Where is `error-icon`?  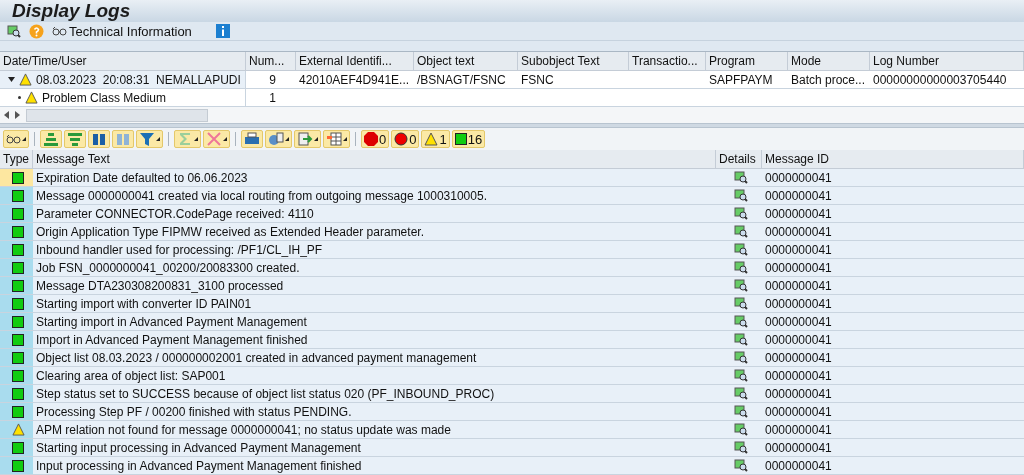 error-icon is located at coordinates (401, 139).